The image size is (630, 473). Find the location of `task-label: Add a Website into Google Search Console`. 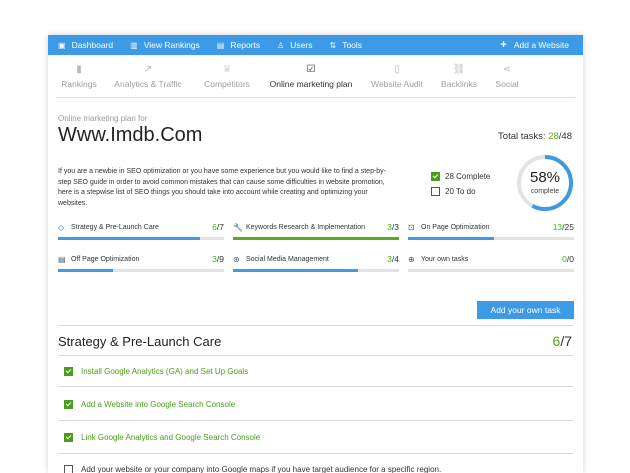

task-label: Add a Website into Google Search Console is located at coordinates (158, 404).